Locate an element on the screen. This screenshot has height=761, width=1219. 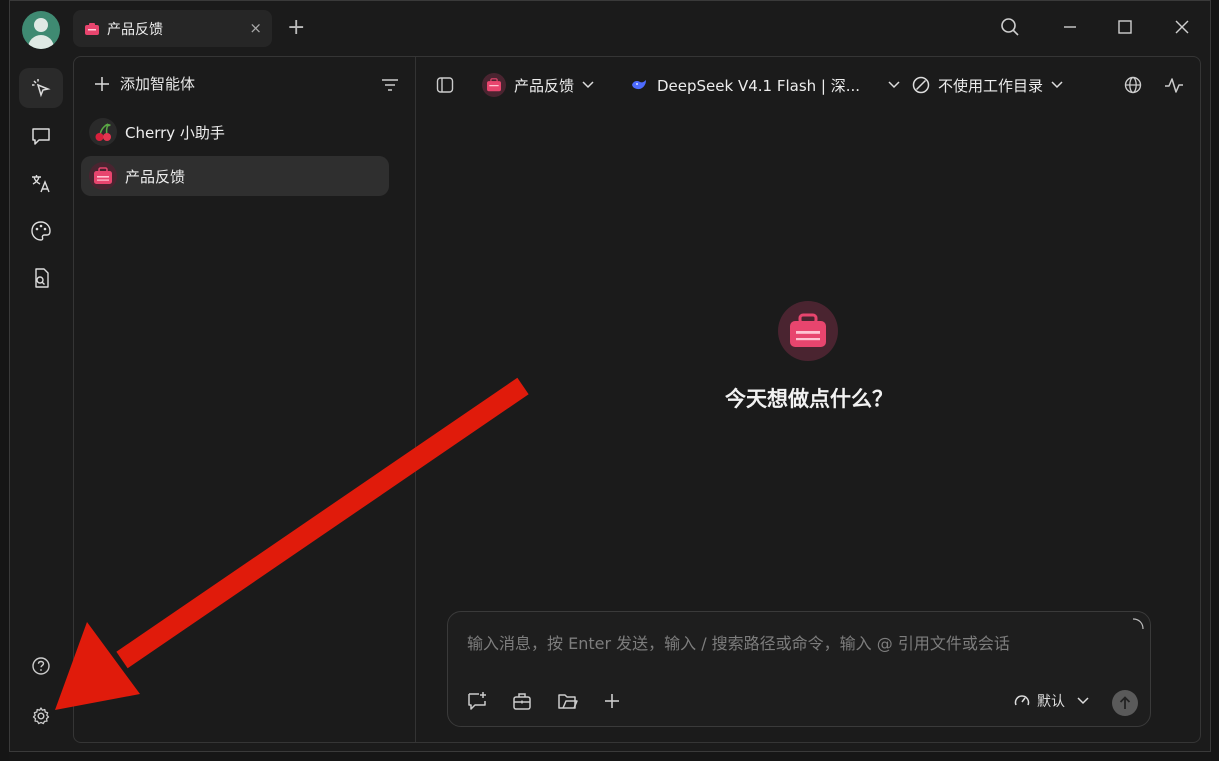
speedometer-icon is located at coordinates (1022, 701).